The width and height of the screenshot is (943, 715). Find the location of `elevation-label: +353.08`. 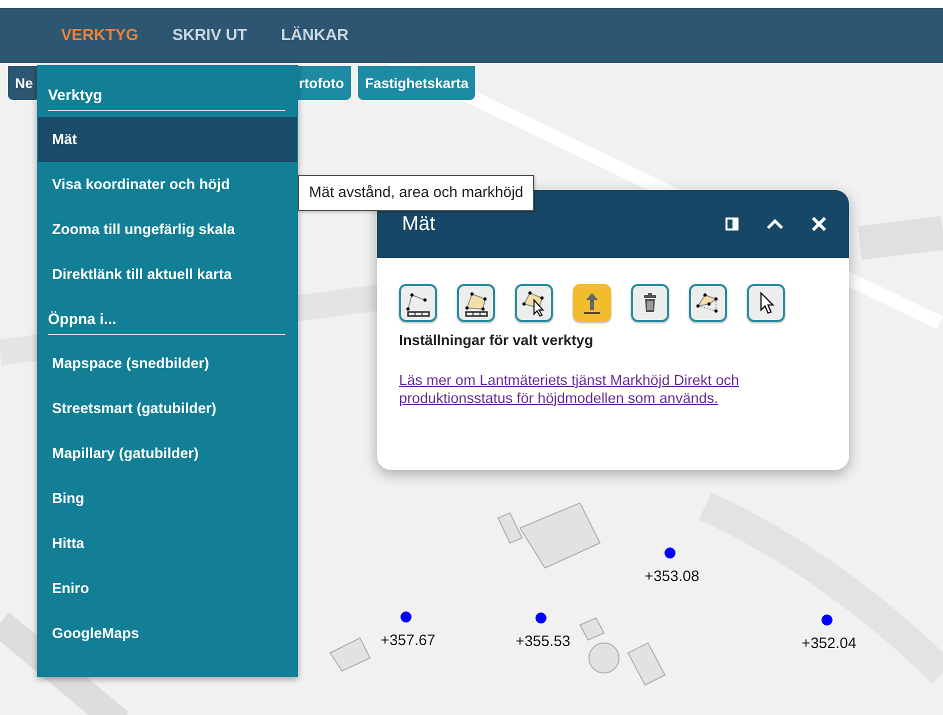

elevation-label: +353.08 is located at coordinates (672, 576).